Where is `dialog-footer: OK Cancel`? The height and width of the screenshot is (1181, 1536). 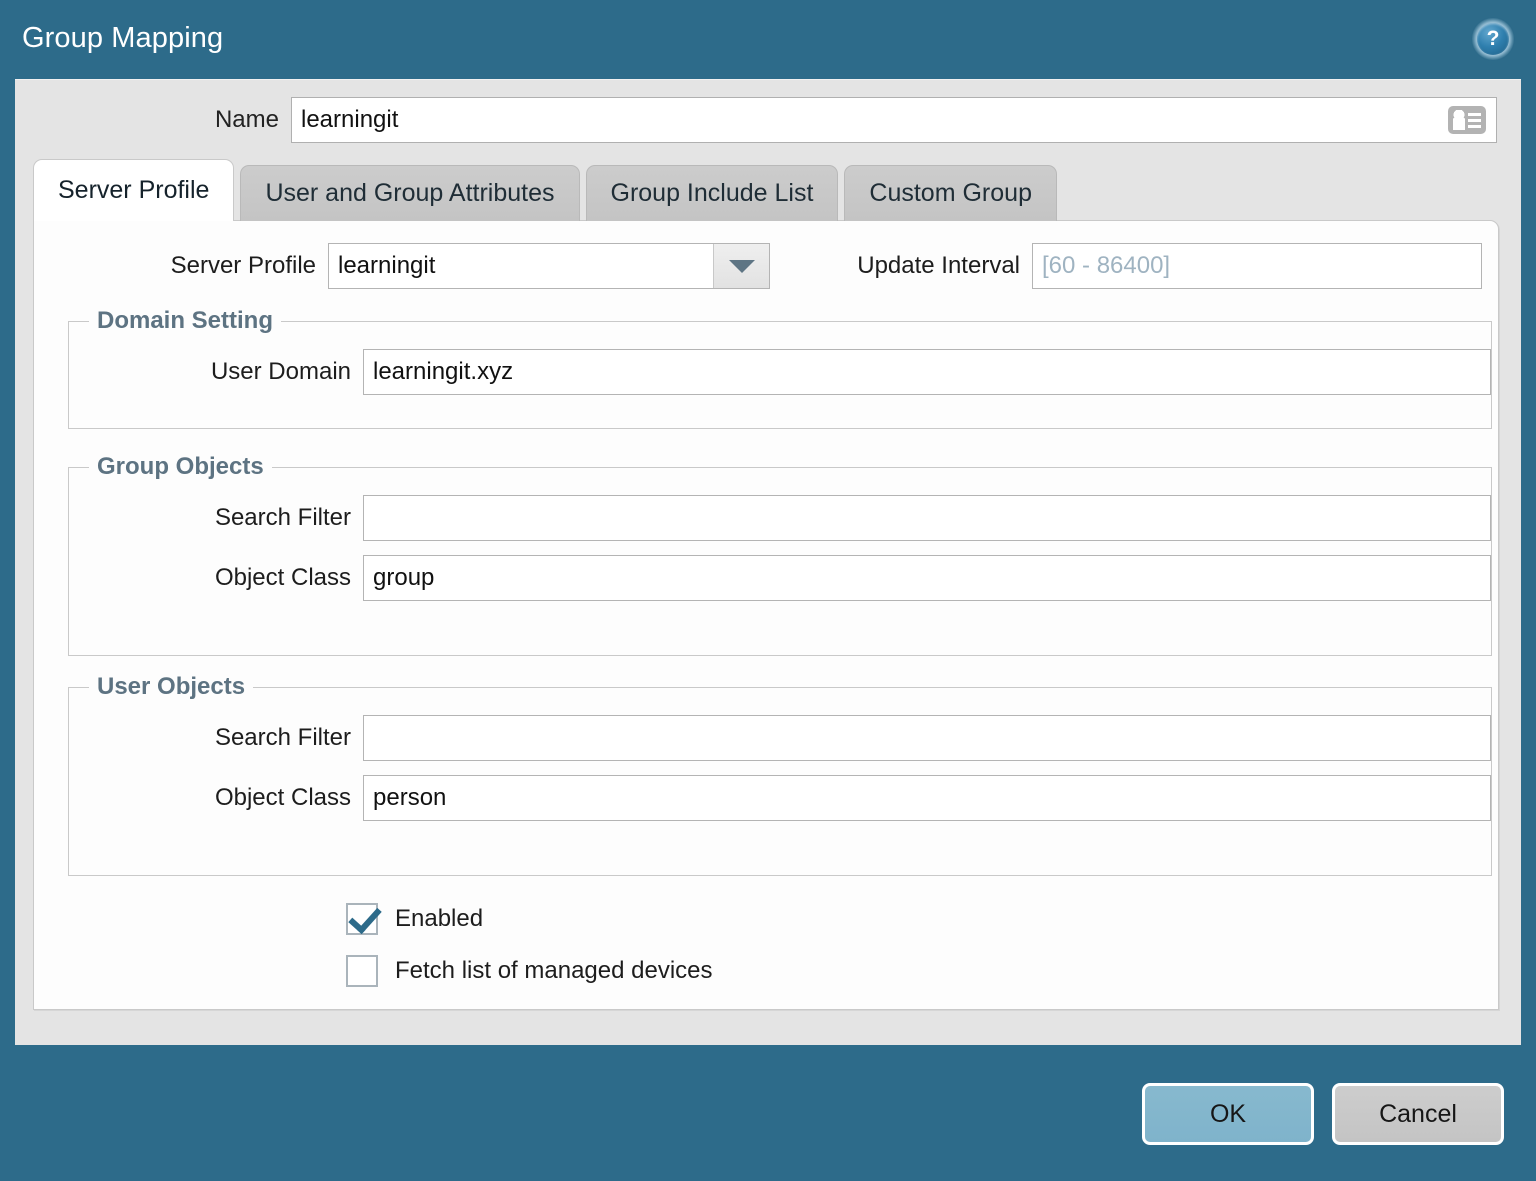 dialog-footer: OK Cancel is located at coordinates (768, 1114).